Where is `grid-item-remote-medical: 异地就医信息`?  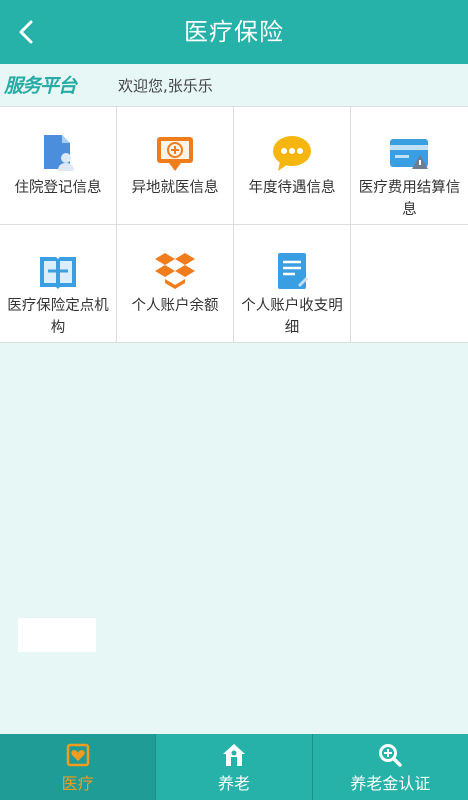 grid-item-remote-medical: 异地就医信息 is located at coordinates (175, 166).